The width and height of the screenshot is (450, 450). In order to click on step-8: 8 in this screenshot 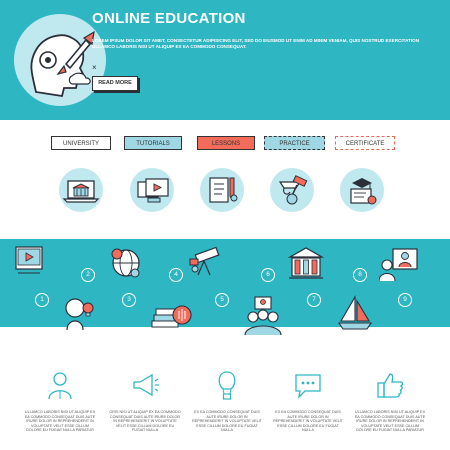, I will do `click(360, 275)`.